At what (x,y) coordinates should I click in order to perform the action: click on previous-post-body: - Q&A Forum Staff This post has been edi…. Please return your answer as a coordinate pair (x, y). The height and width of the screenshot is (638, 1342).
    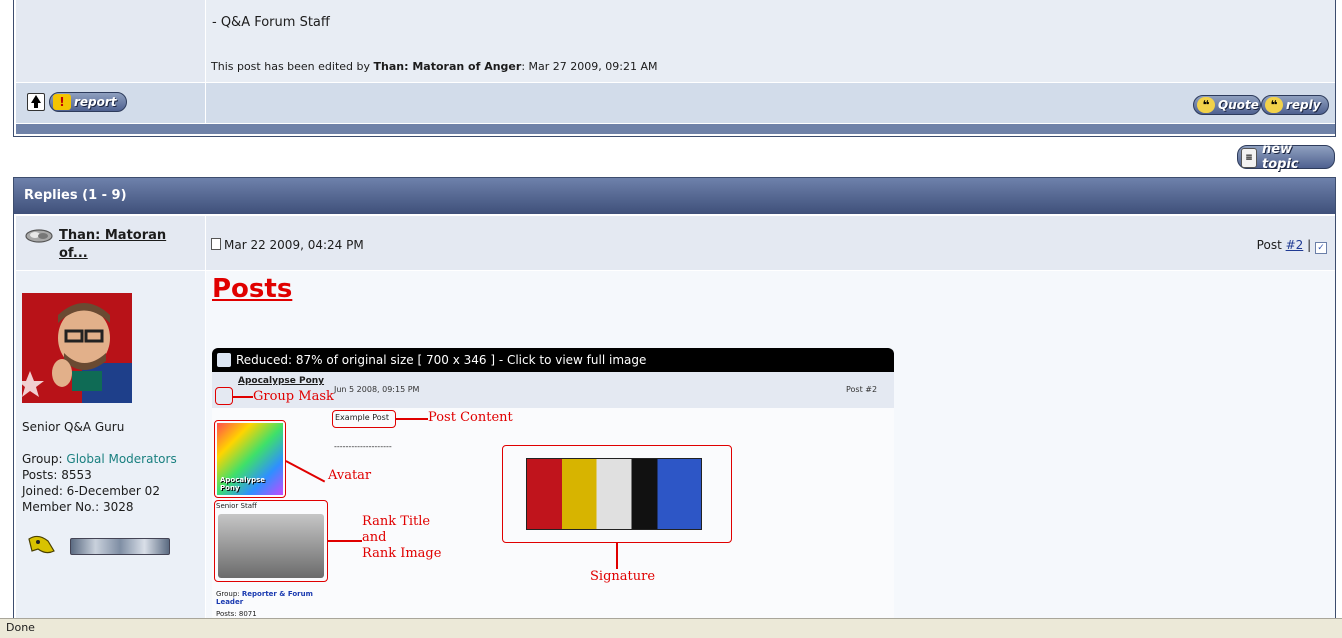
    Looking at the image, I should click on (770, 41).